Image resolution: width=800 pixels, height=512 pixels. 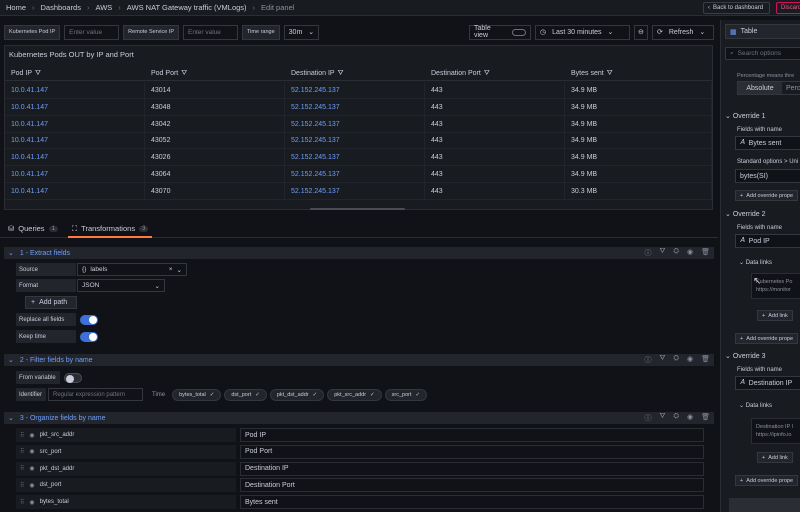 I want to click on breadcrumb-aws: AWS, so click(x=103, y=7).